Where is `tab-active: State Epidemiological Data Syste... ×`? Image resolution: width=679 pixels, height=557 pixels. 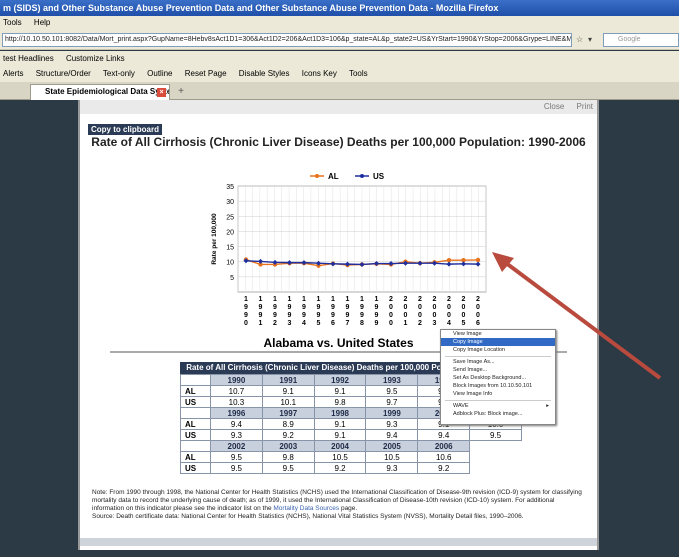 tab-active: State Epidemiological Data Syste... × is located at coordinates (100, 92).